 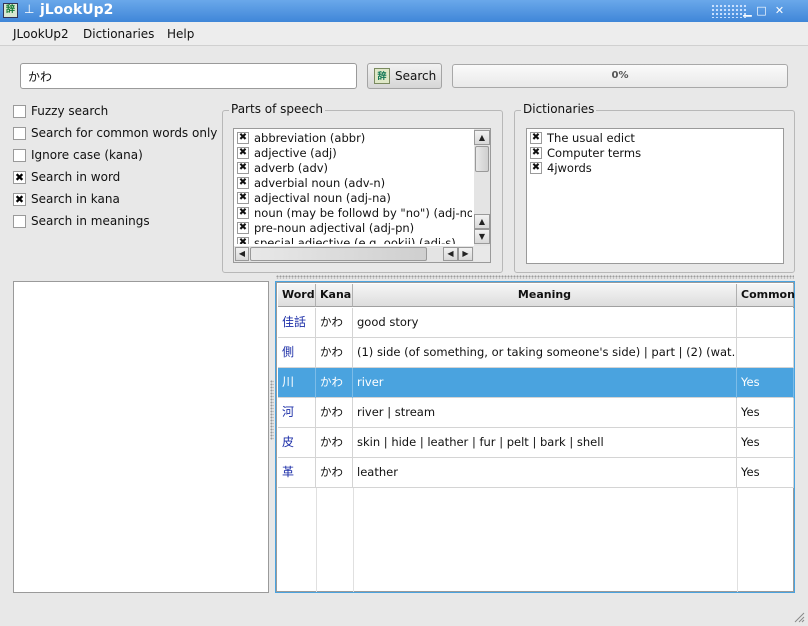 What do you see at coordinates (799, 617) in the screenshot?
I see `resize-grip-icon` at bounding box center [799, 617].